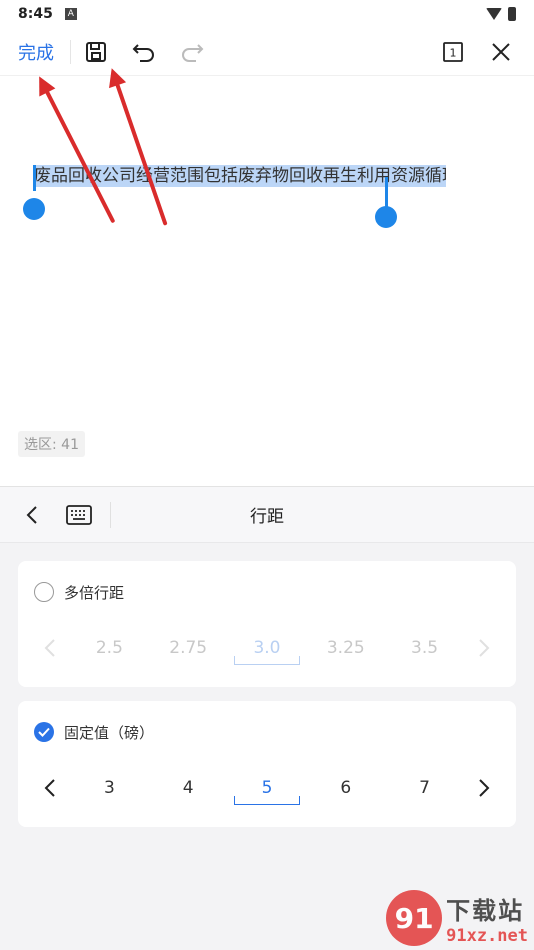  What do you see at coordinates (70, 51) in the screenshot?
I see `toolbar-divider` at bounding box center [70, 51].